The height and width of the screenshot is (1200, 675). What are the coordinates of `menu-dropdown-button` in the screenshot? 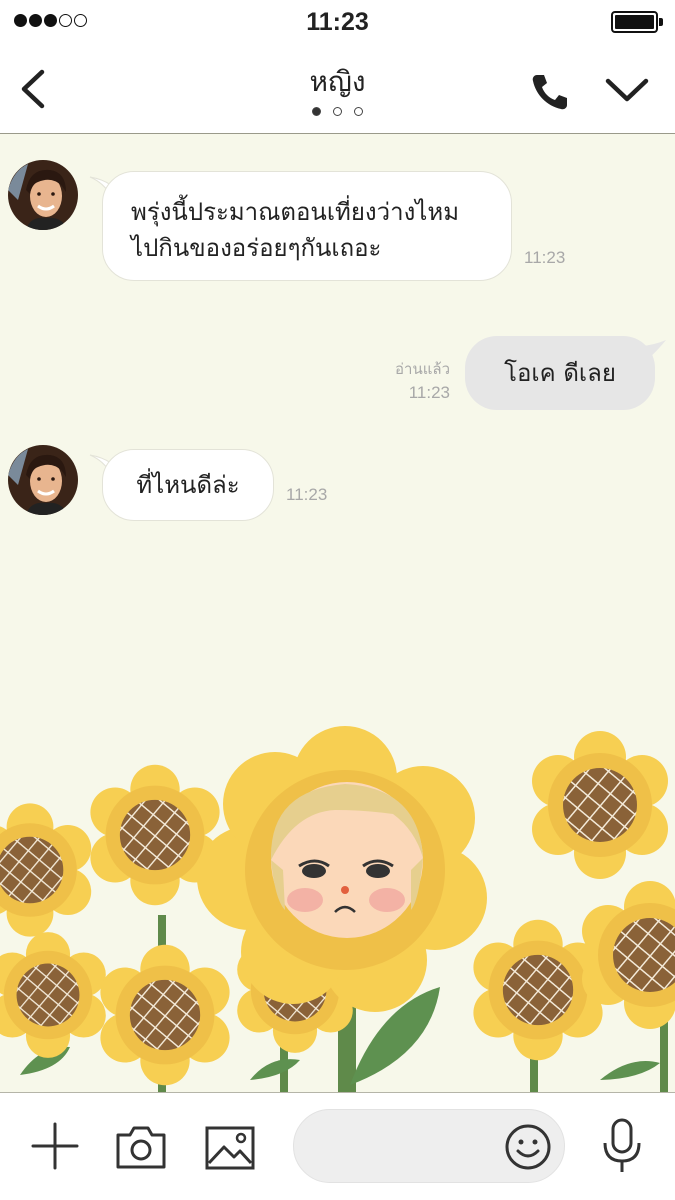 It's located at (627, 90).